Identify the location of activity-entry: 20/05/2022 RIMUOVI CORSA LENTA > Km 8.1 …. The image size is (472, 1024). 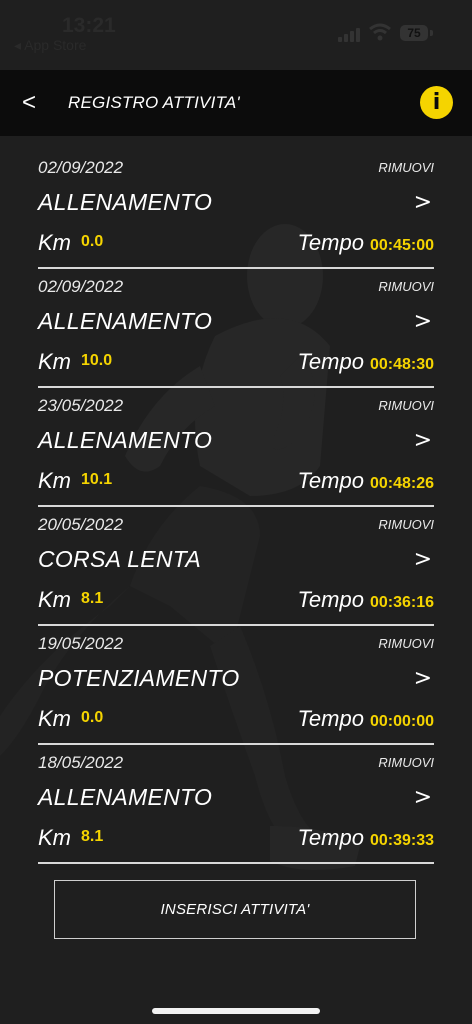
(236, 566).